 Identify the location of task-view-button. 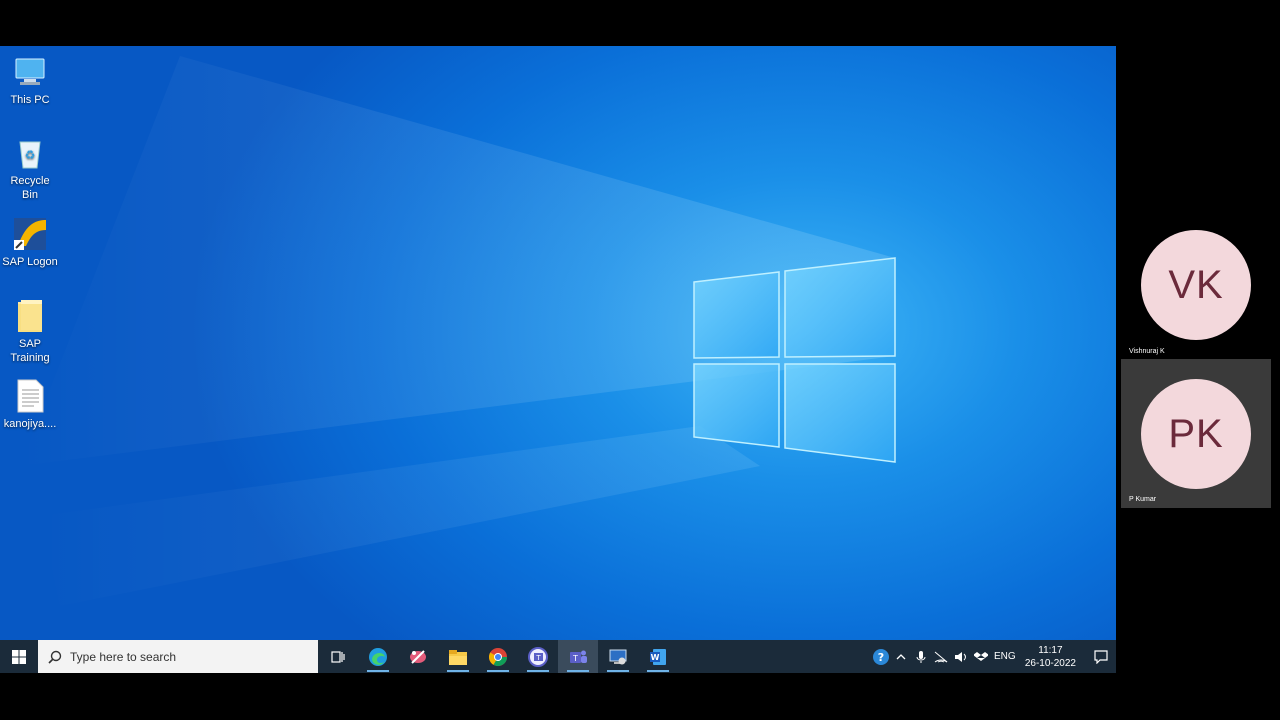
(338, 656).